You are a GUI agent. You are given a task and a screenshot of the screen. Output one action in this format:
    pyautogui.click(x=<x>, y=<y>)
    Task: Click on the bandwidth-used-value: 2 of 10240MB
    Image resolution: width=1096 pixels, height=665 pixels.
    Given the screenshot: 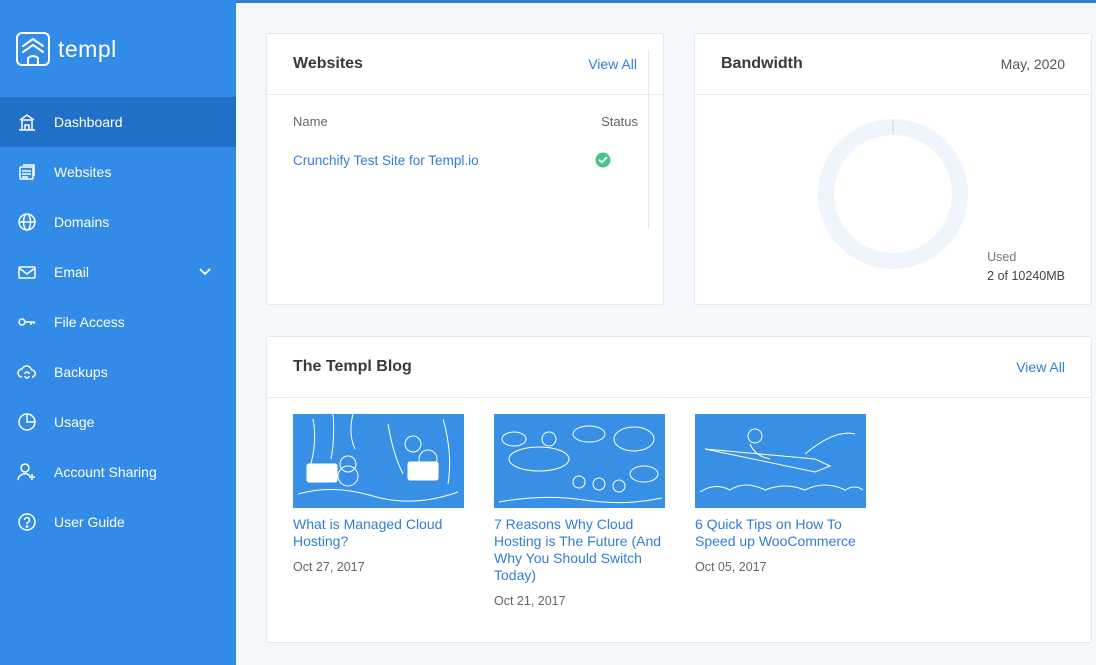 What is the action you would take?
    pyautogui.click(x=1026, y=276)
    